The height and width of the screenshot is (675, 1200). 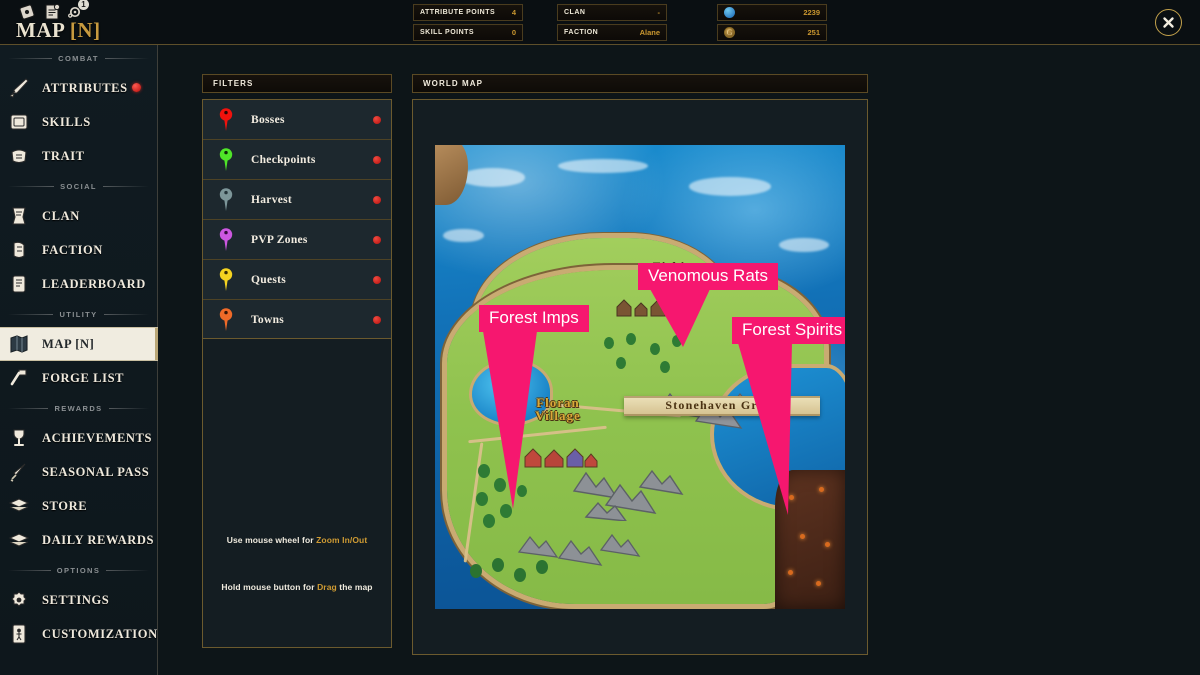 I want to click on sidebar-item-label: TRAIT, so click(x=63, y=155).